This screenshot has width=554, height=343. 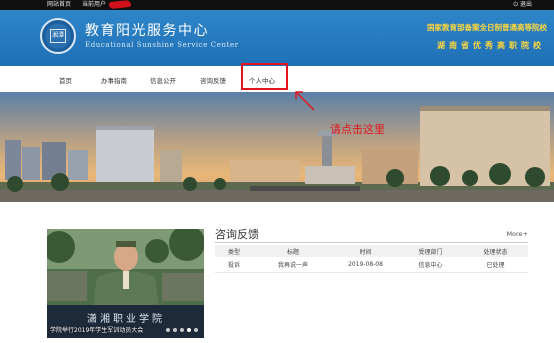 I want to click on nav-item-feedback: 咨询反馈, so click(x=213, y=80).